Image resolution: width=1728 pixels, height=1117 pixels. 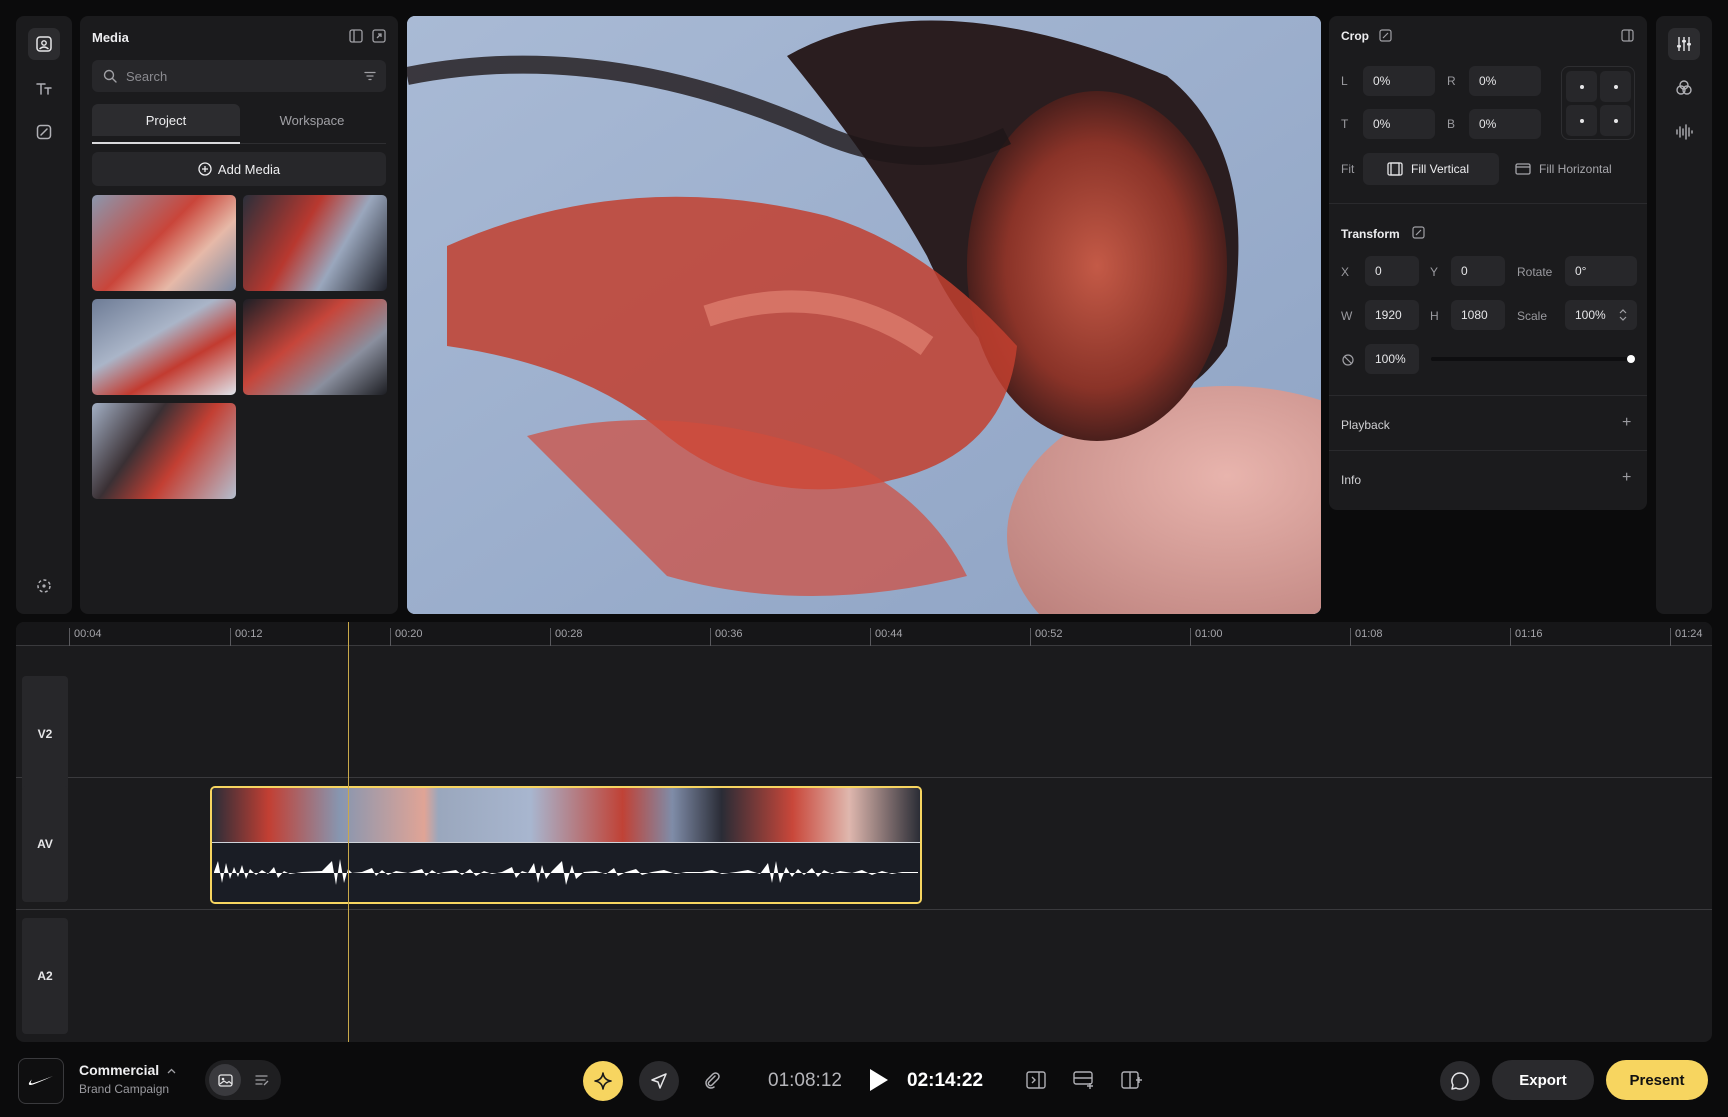 What do you see at coordinates (236, 76) in the screenshot?
I see `search-input` at bounding box center [236, 76].